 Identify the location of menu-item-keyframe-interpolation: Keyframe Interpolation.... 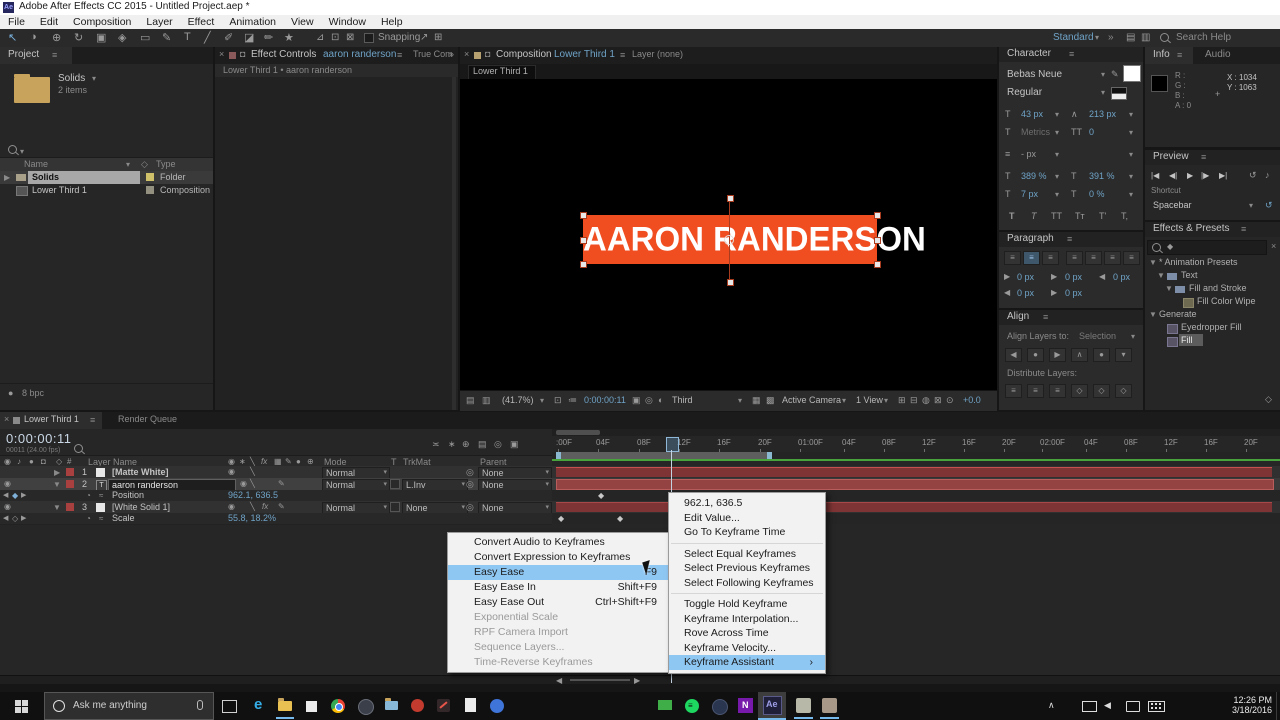
(747, 619).